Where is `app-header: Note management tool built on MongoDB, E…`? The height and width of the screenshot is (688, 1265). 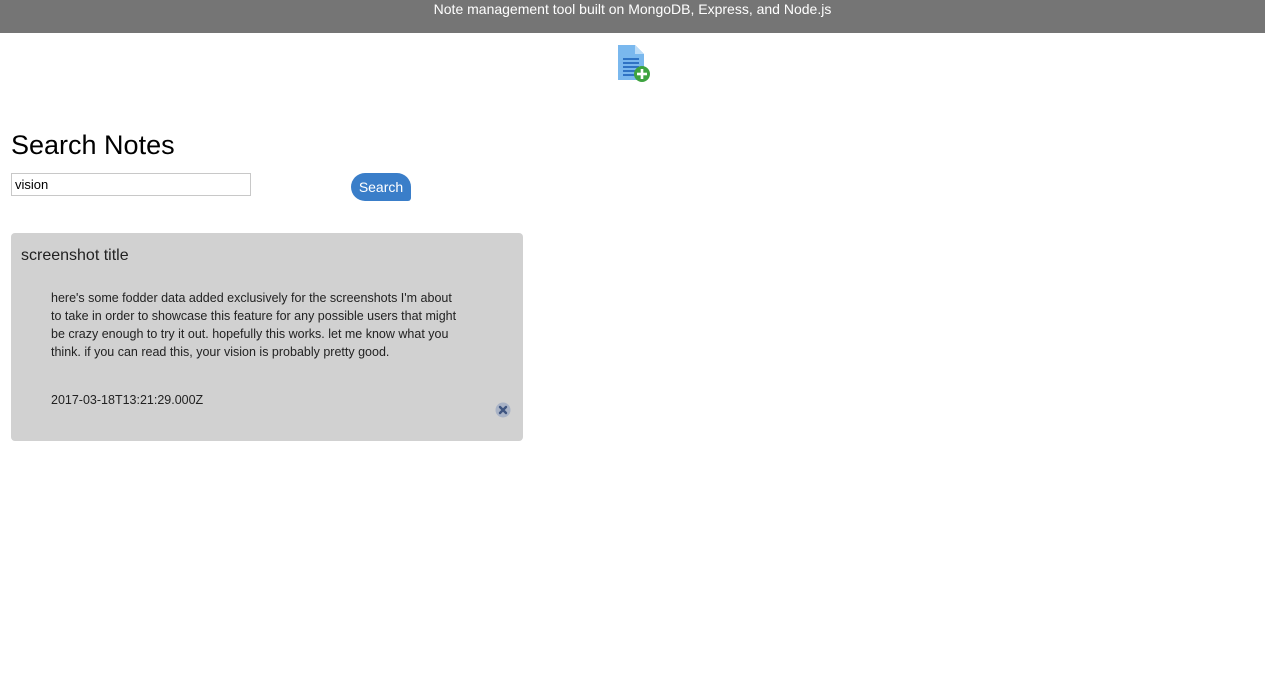 app-header: Note management tool built on MongoDB, E… is located at coordinates (632, 16).